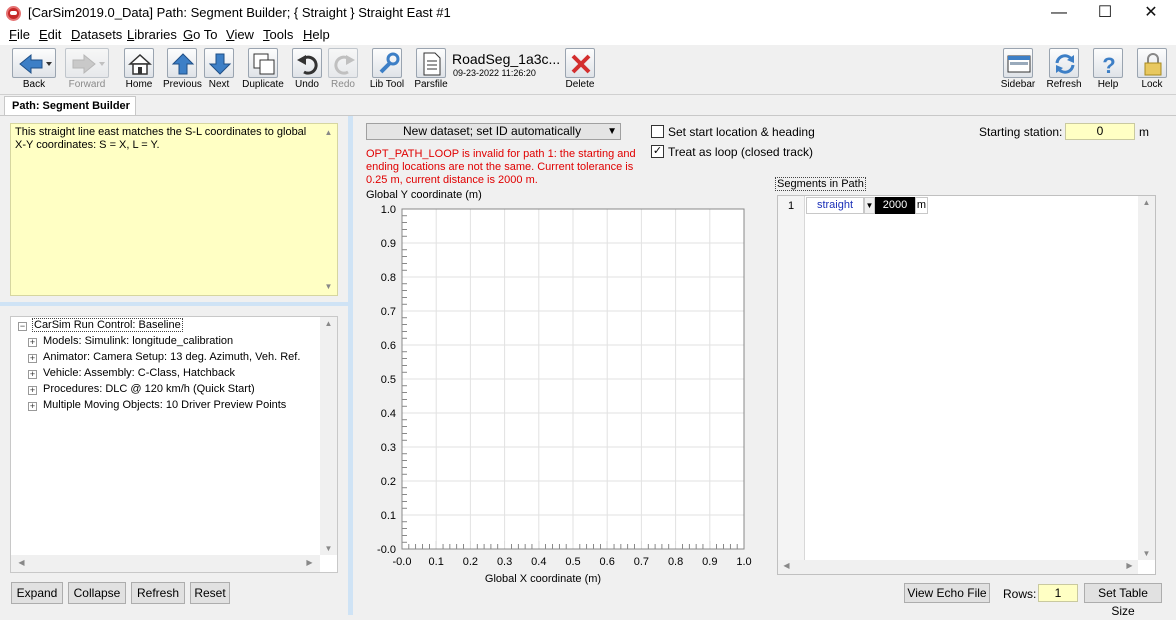 This screenshot has width=1176, height=620. I want to click on document-icon, so click(431, 63).